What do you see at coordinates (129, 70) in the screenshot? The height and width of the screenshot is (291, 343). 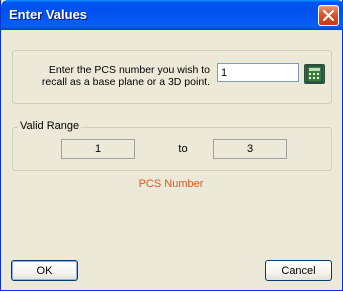 I see `prompt-line-1: Enter the PCS number you wish to` at bounding box center [129, 70].